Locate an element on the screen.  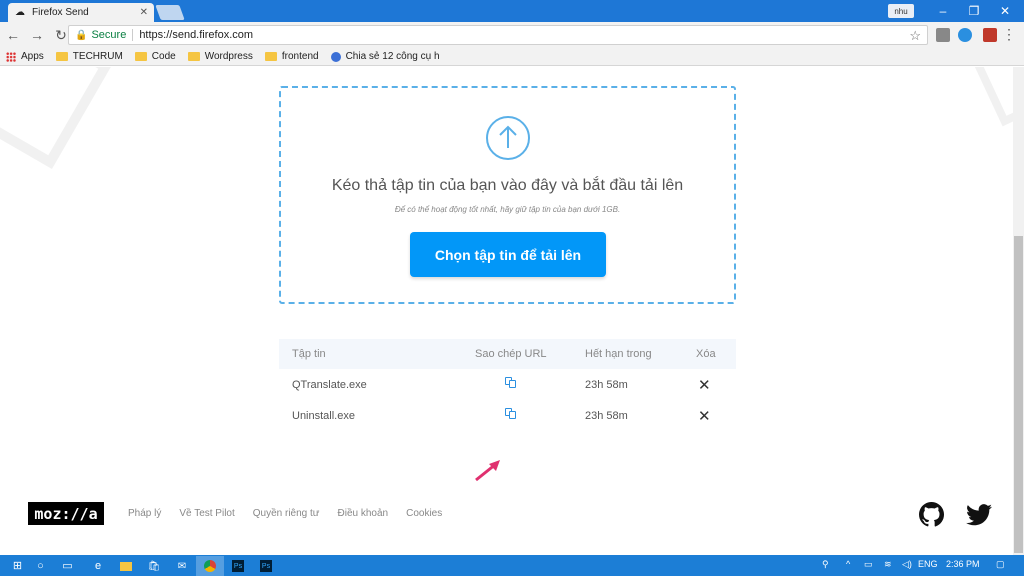
annotation-arrow-icon is located at coordinates (488, 473).